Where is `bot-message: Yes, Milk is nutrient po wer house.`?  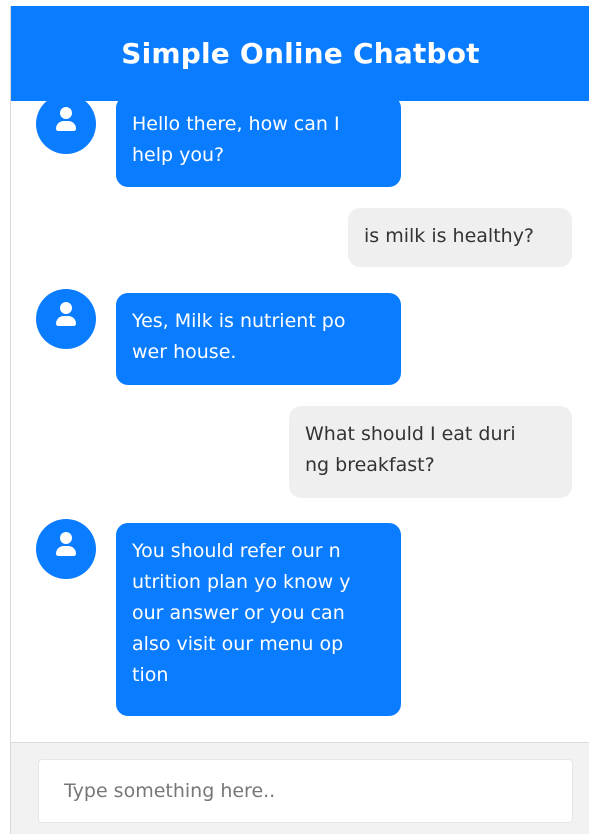
bot-message: Yes, Milk is nutrient po wer house. is located at coordinates (258, 339).